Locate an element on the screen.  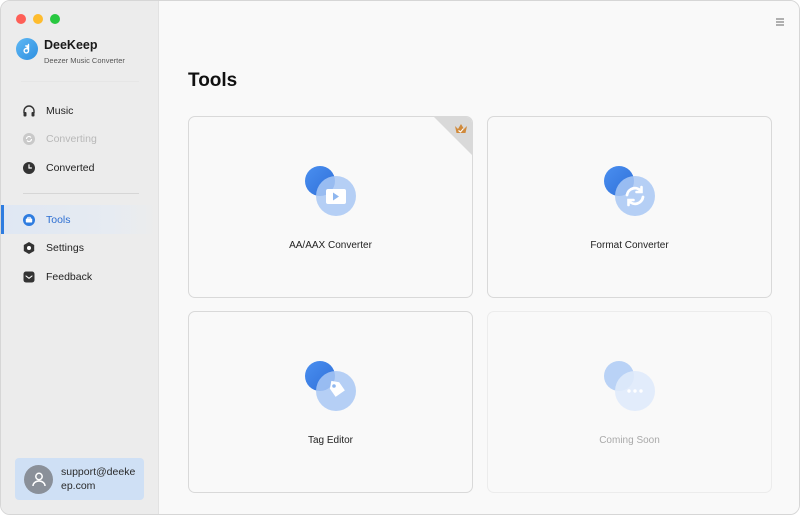
tool-card-tag-editor: Tag Editor is located at coordinates (330, 402).